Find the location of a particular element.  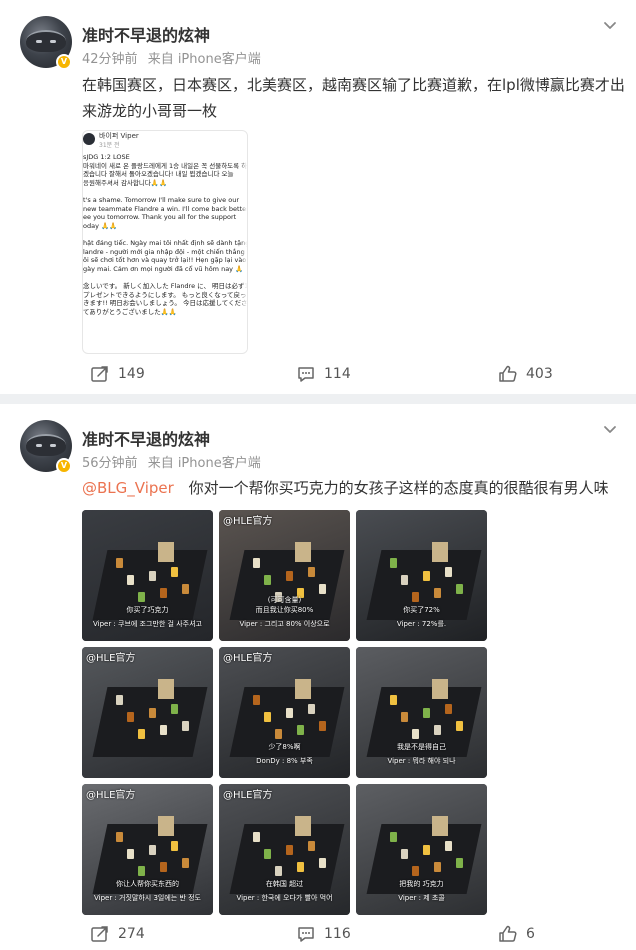

repost-button: 274 is located at coordinates (117, 933).